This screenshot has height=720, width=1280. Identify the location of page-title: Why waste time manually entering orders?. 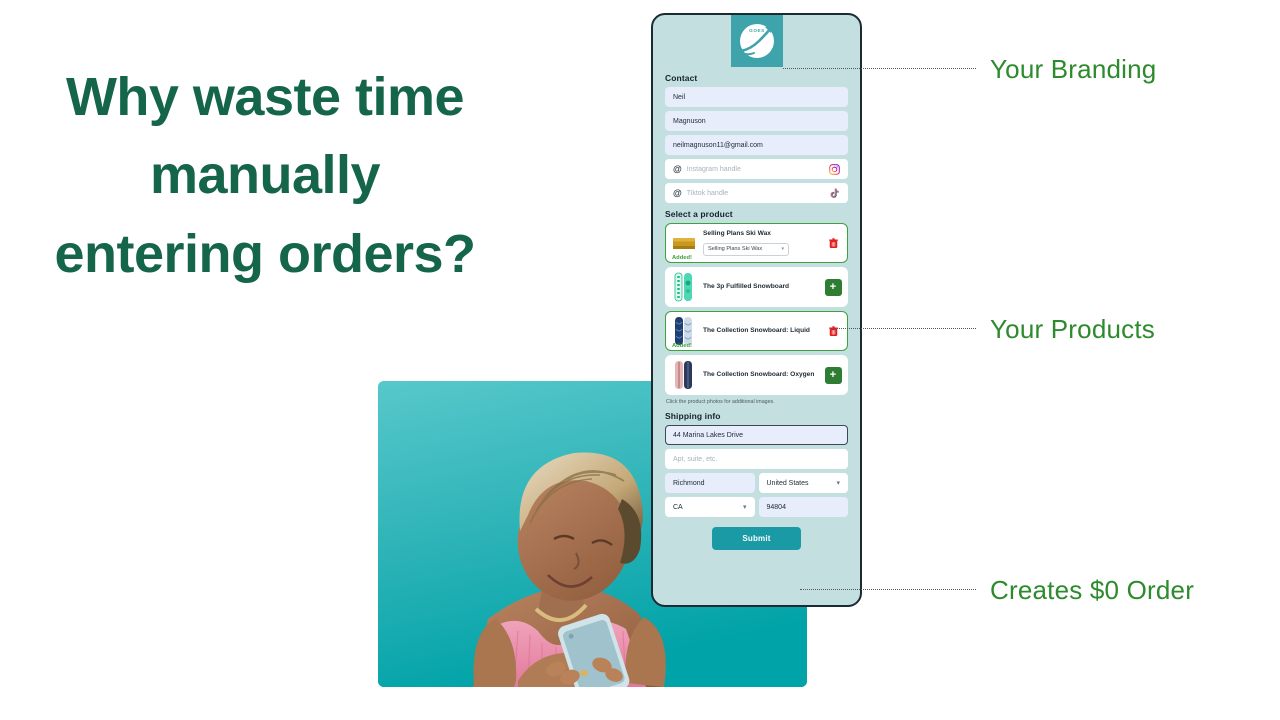
(265, 175).